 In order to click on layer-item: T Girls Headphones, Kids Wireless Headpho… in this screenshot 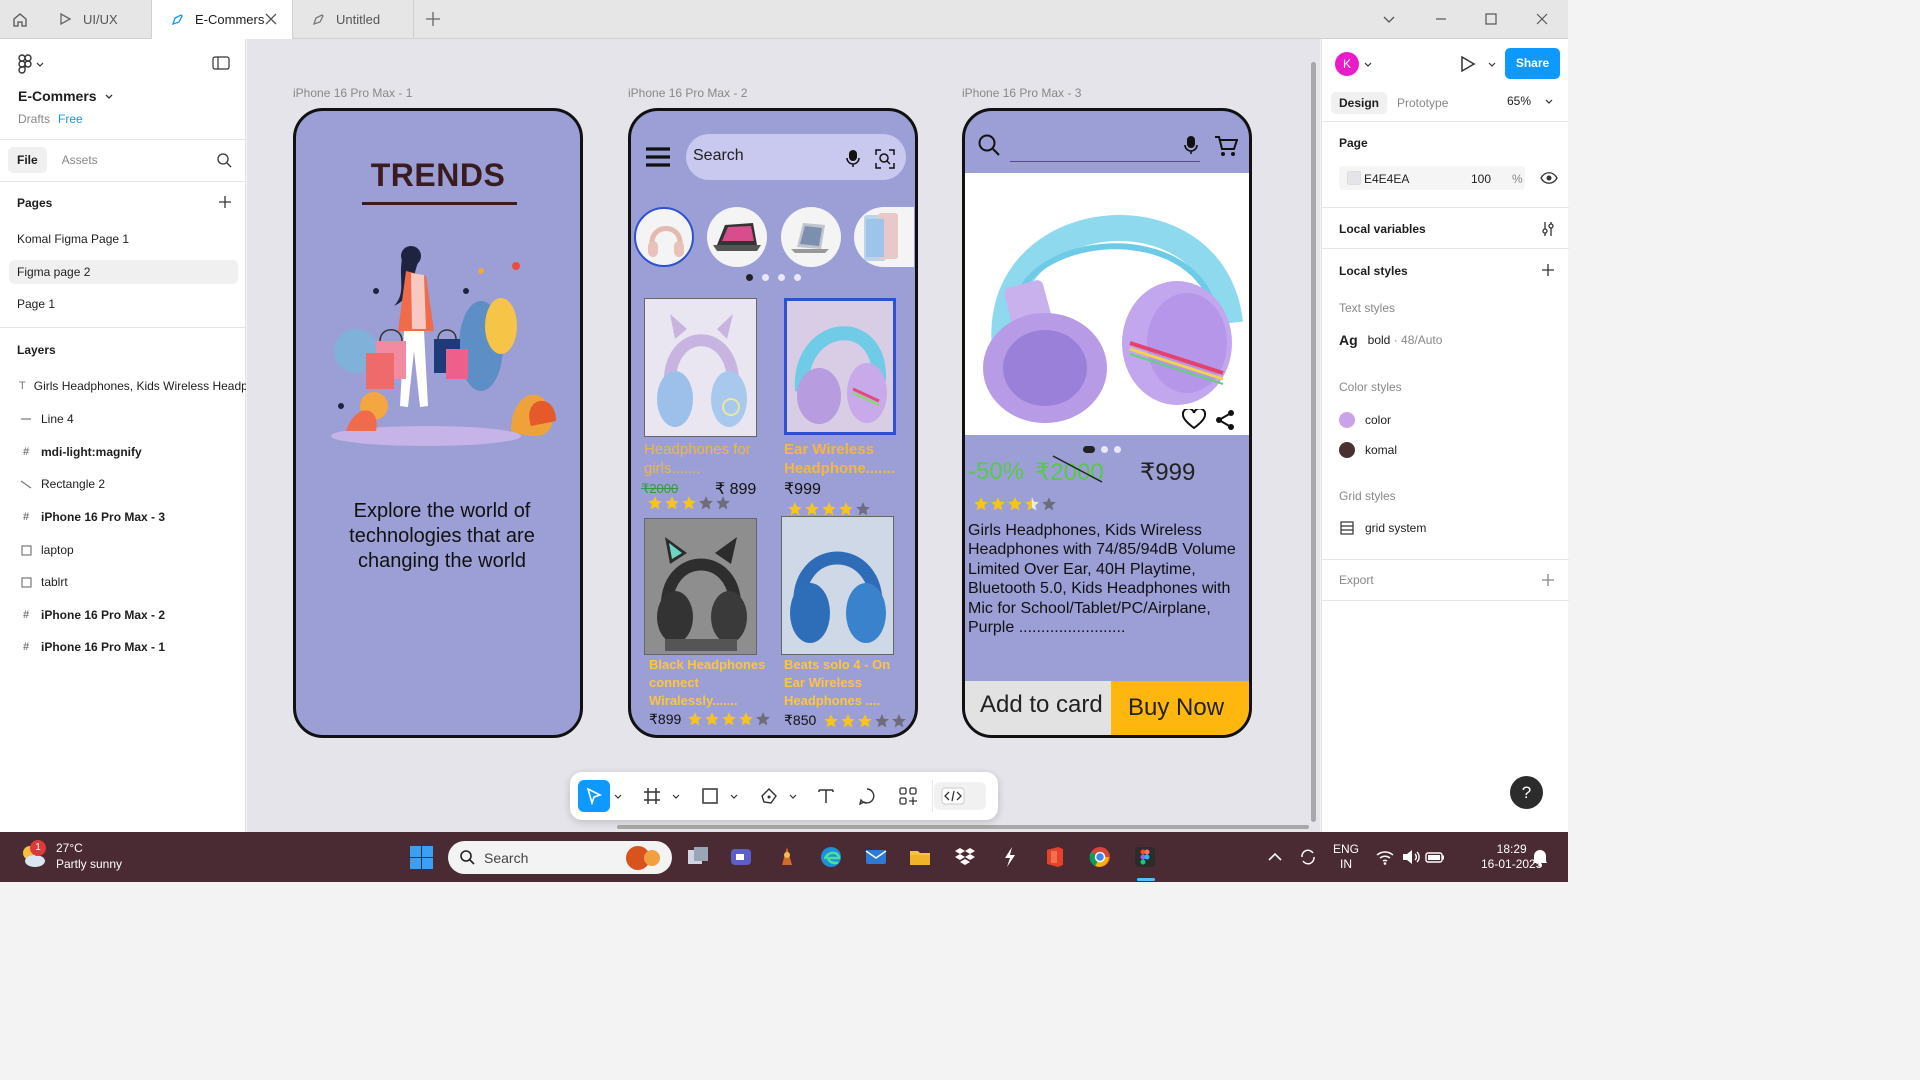, I will do `click(123, 386)`.